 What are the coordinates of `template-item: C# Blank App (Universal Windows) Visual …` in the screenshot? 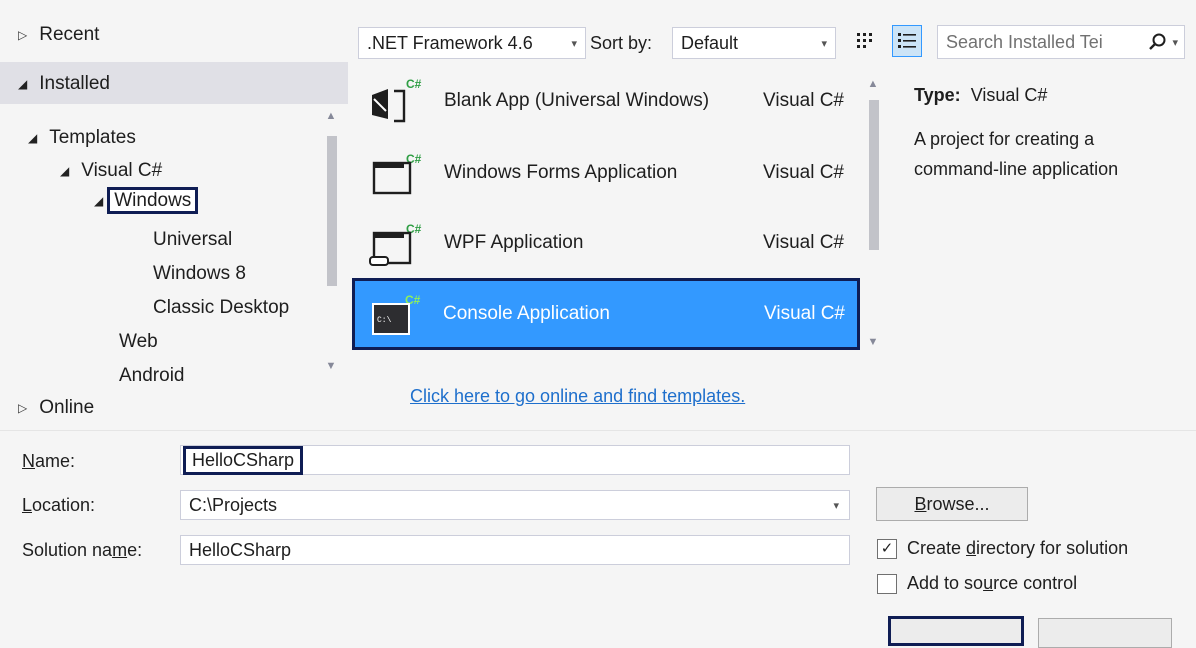 It's located at (606, 101).